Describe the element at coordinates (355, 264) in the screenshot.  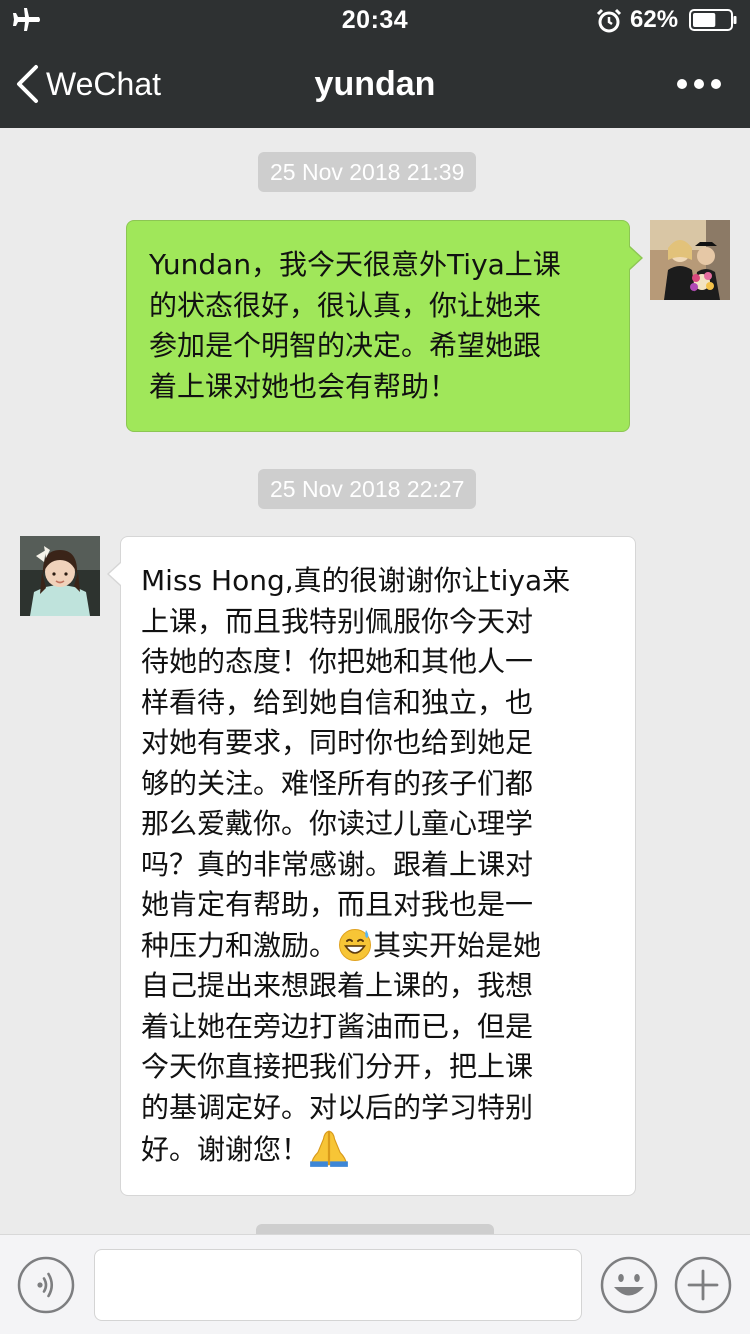
I see `message-line: Yundan，我今天很意外Tiya上课` at that location.